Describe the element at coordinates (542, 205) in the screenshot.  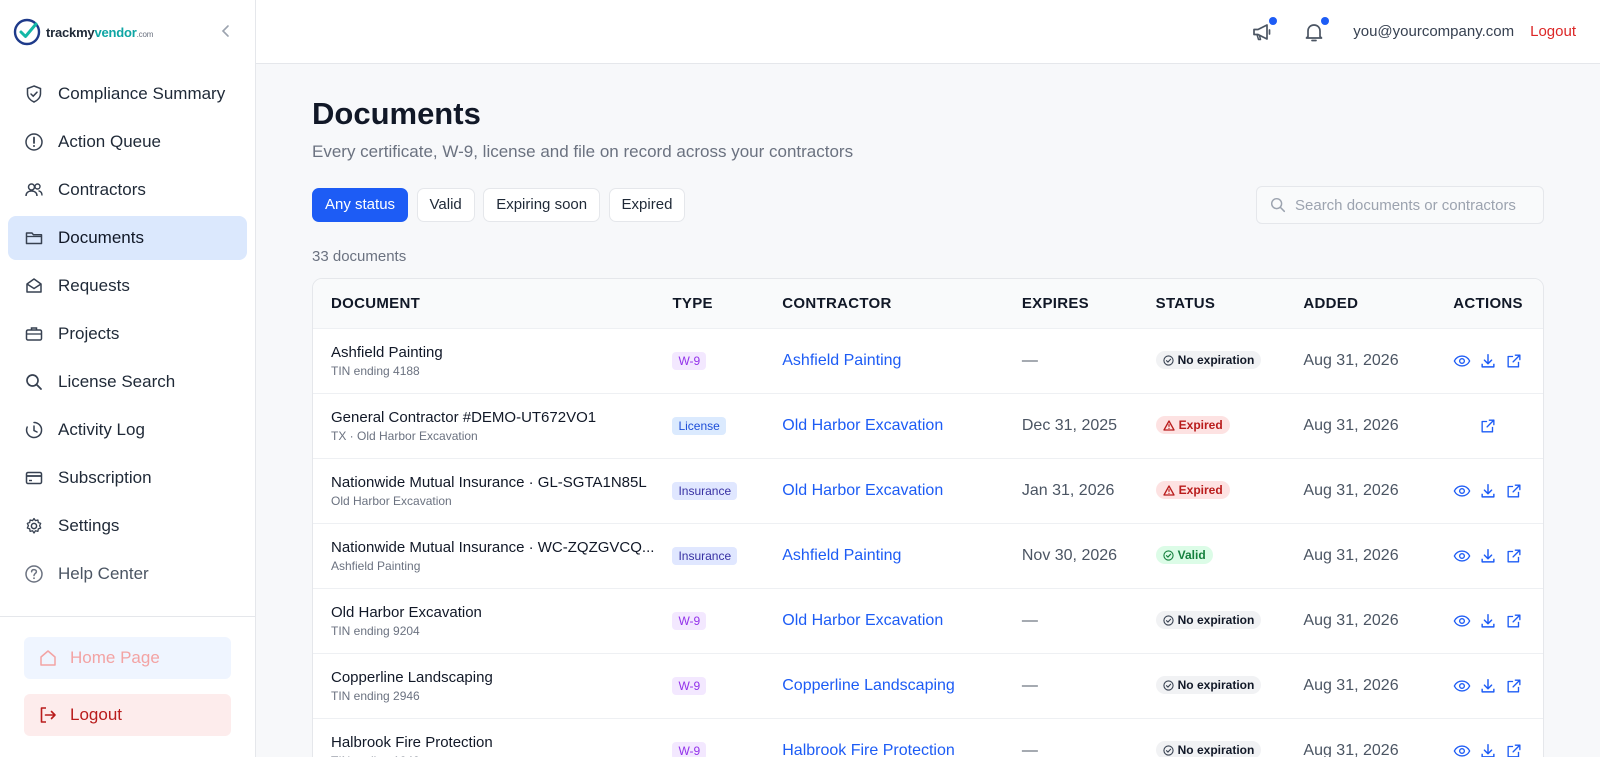
I see `filter-expiring-soon: Expiring soon` at that location.